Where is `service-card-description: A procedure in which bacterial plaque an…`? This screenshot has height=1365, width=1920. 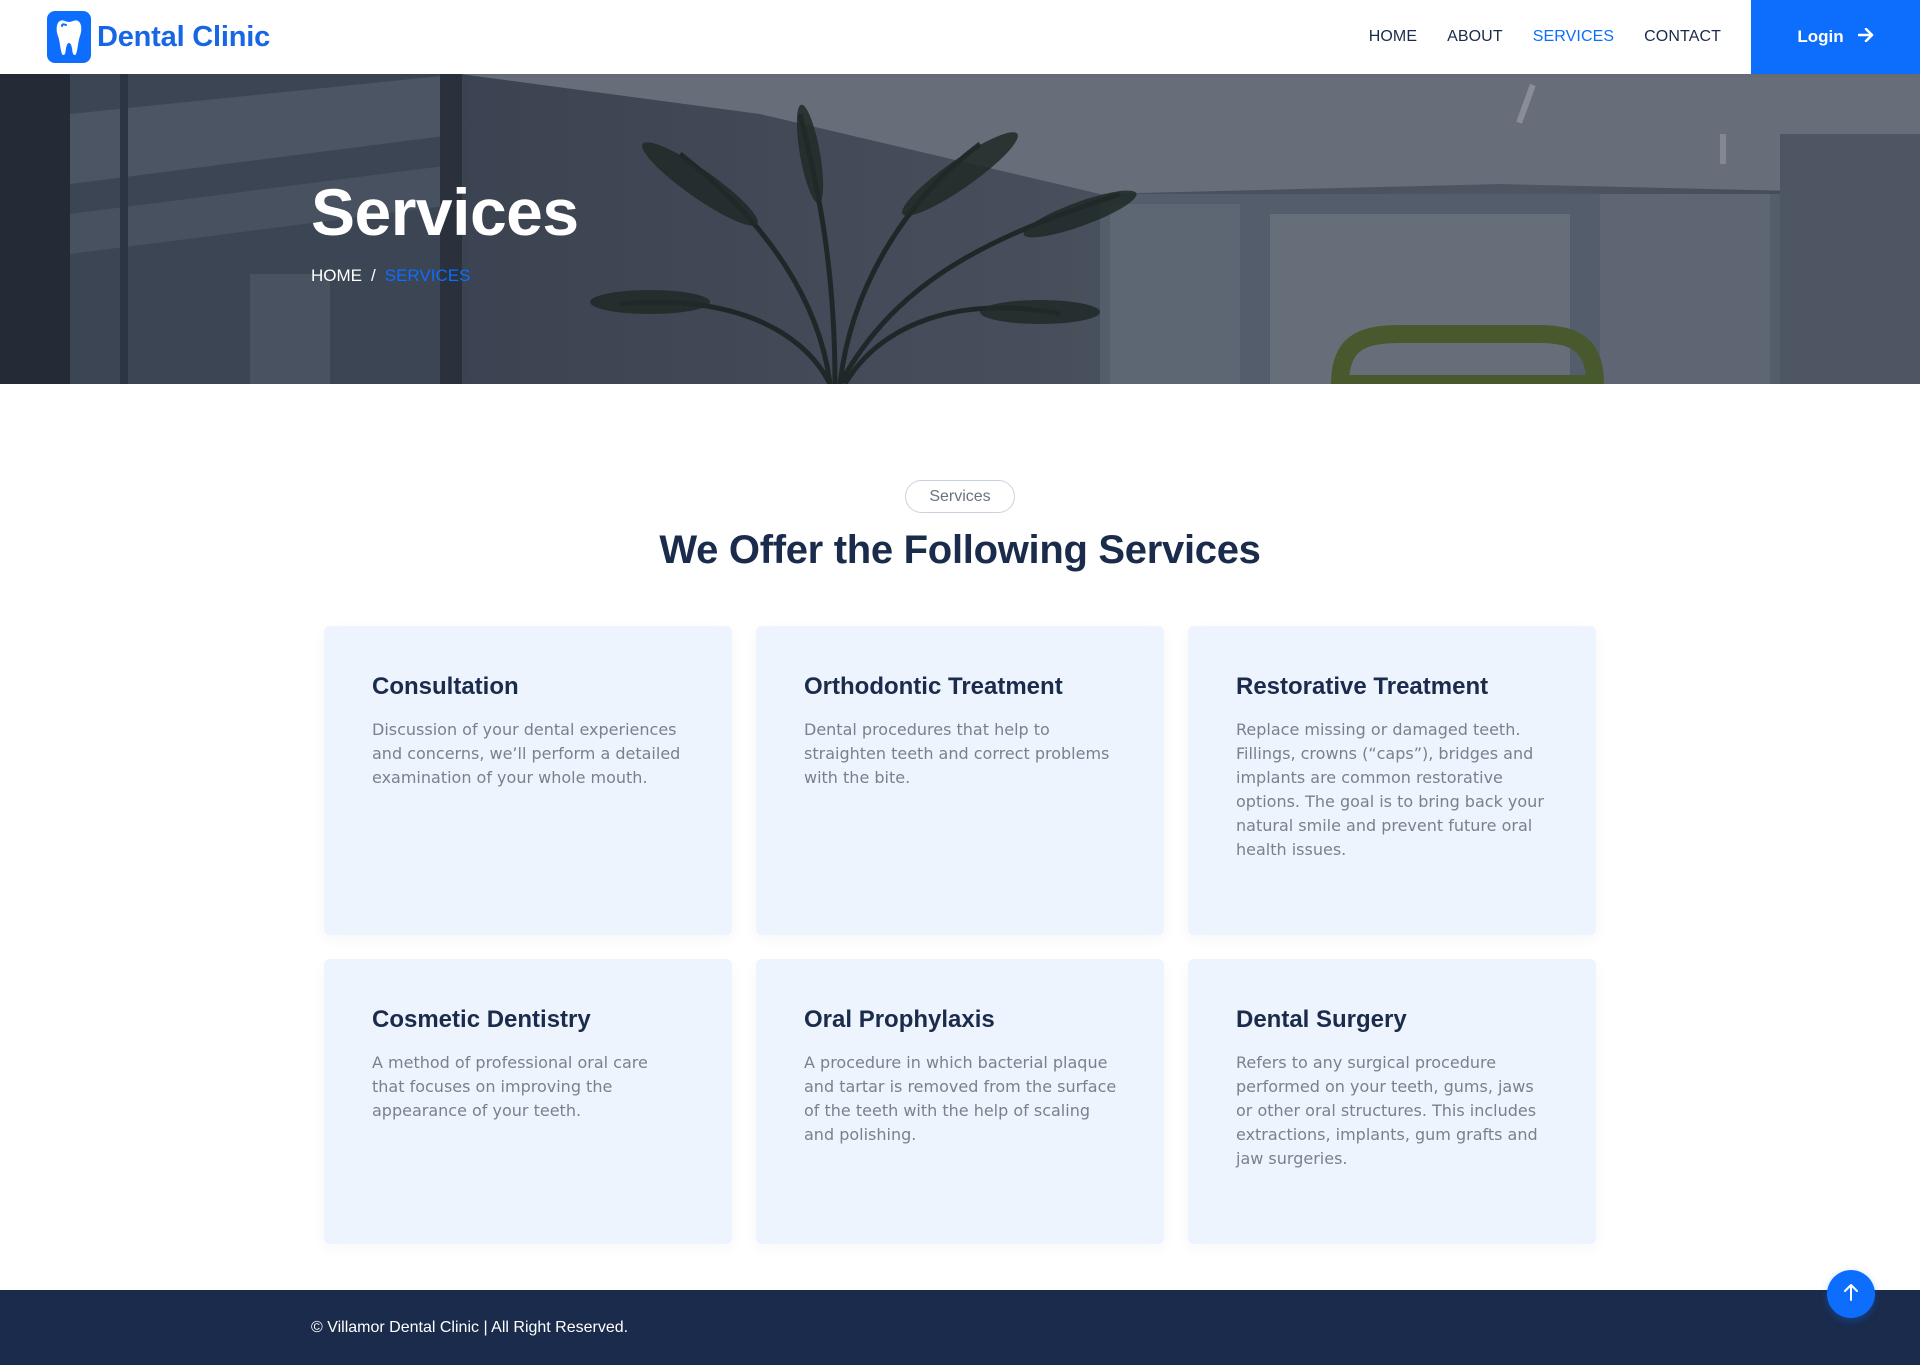
service-card-description: A procedure in which bacterial plaque an… is located at coordinates (960, 1098).